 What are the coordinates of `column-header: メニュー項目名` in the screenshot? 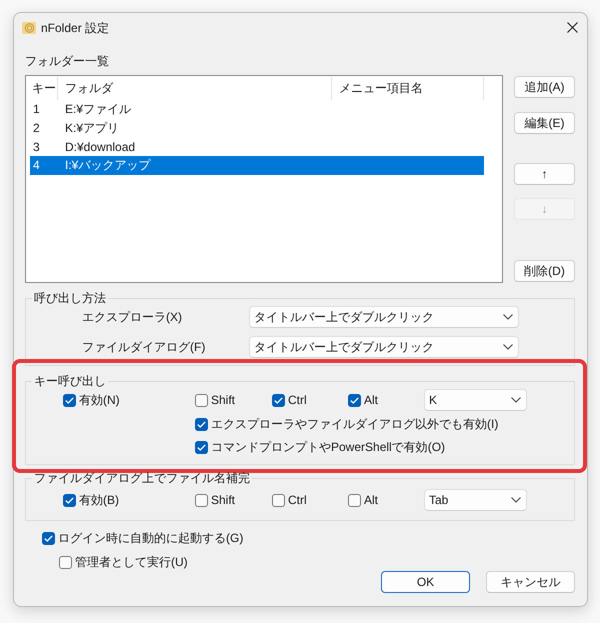 It's located at (408, 88).